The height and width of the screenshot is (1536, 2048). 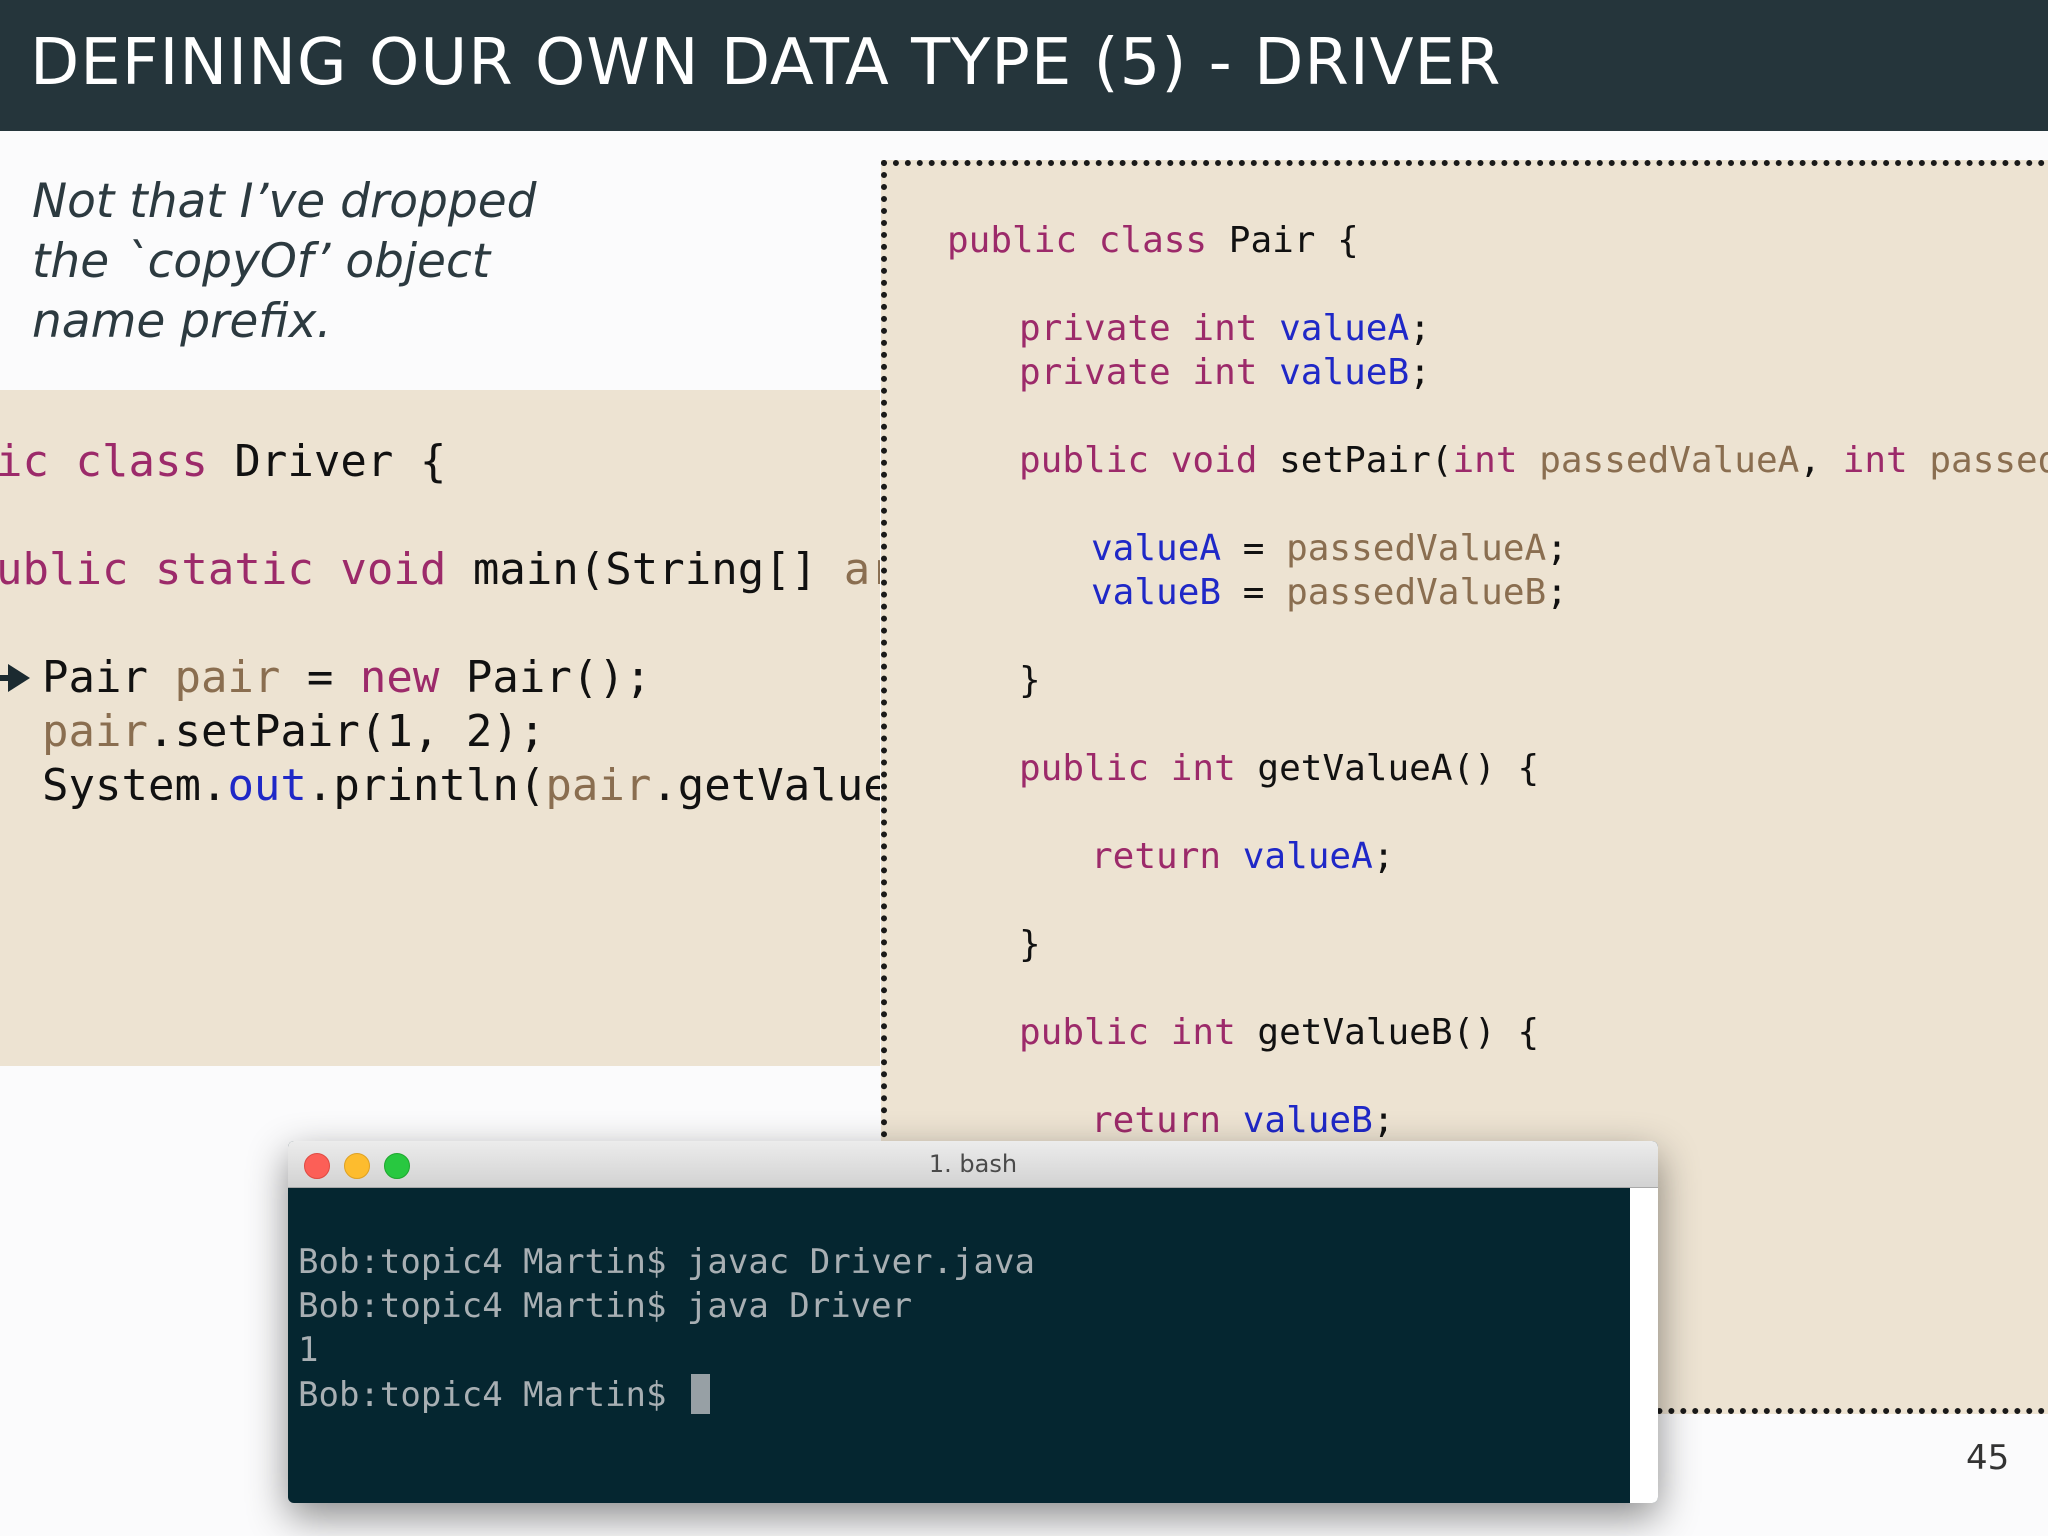 I want to click on terminal-title: 1. bash, so click(x=973, y=1164).